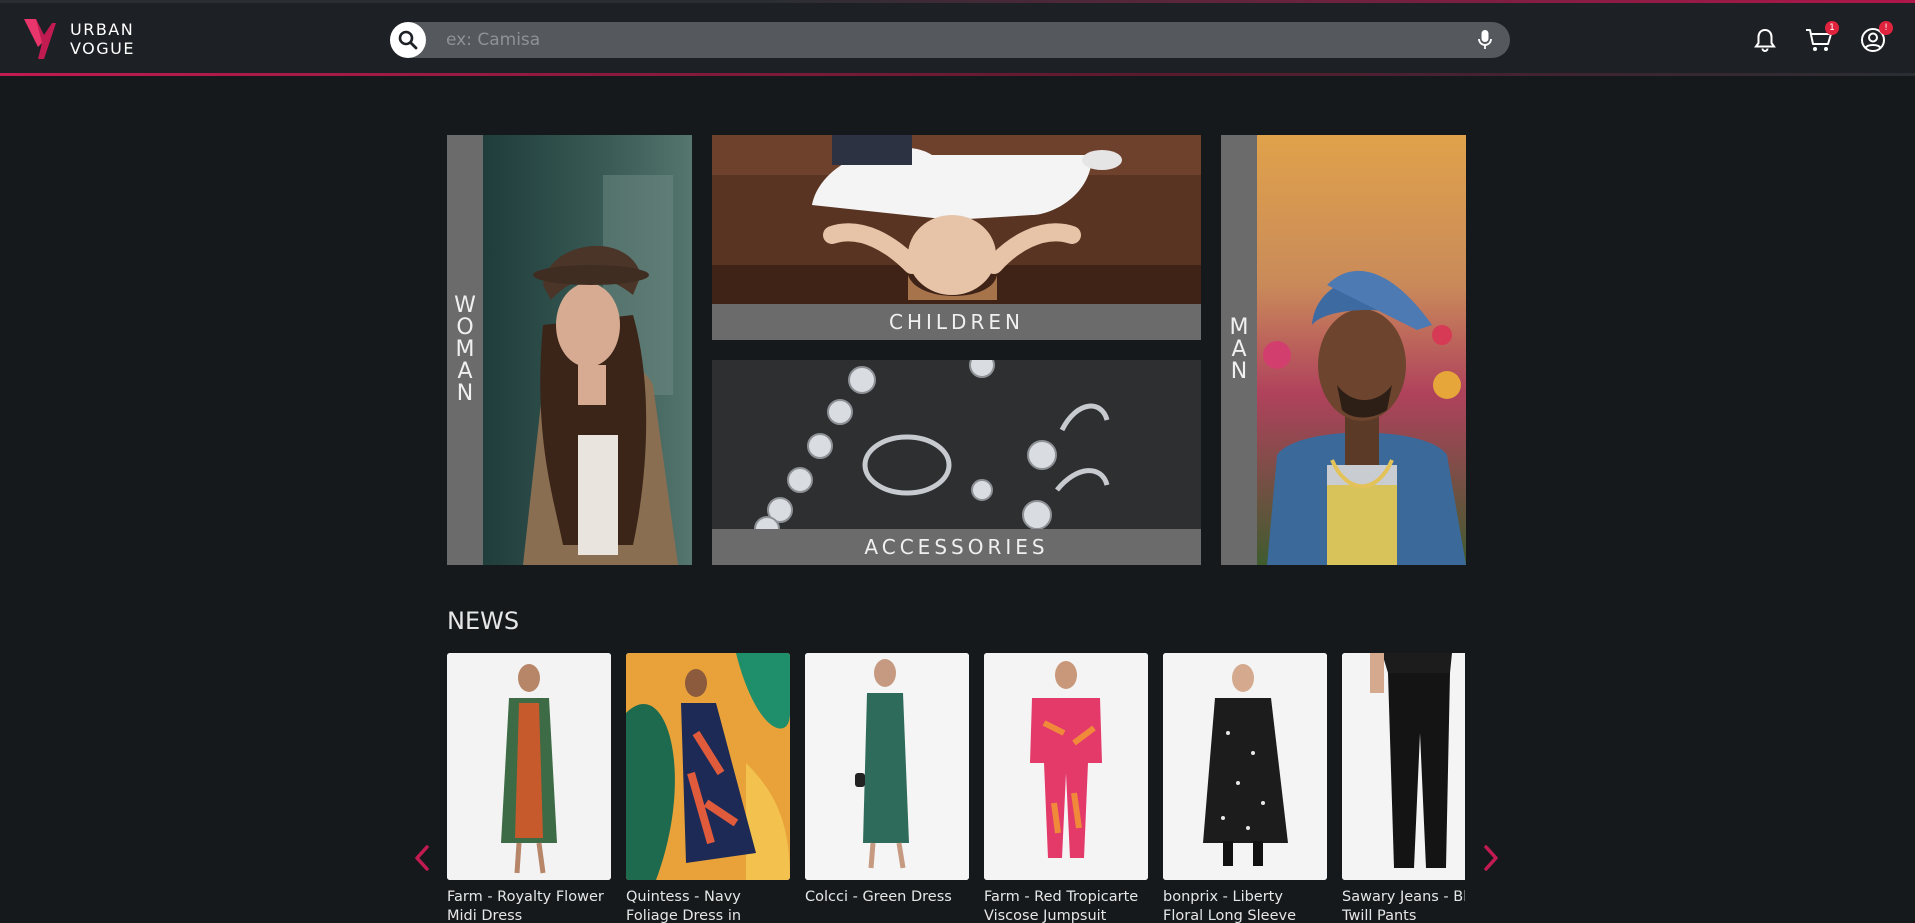  I want to click on chevron-left-icon, so click(422, 858).